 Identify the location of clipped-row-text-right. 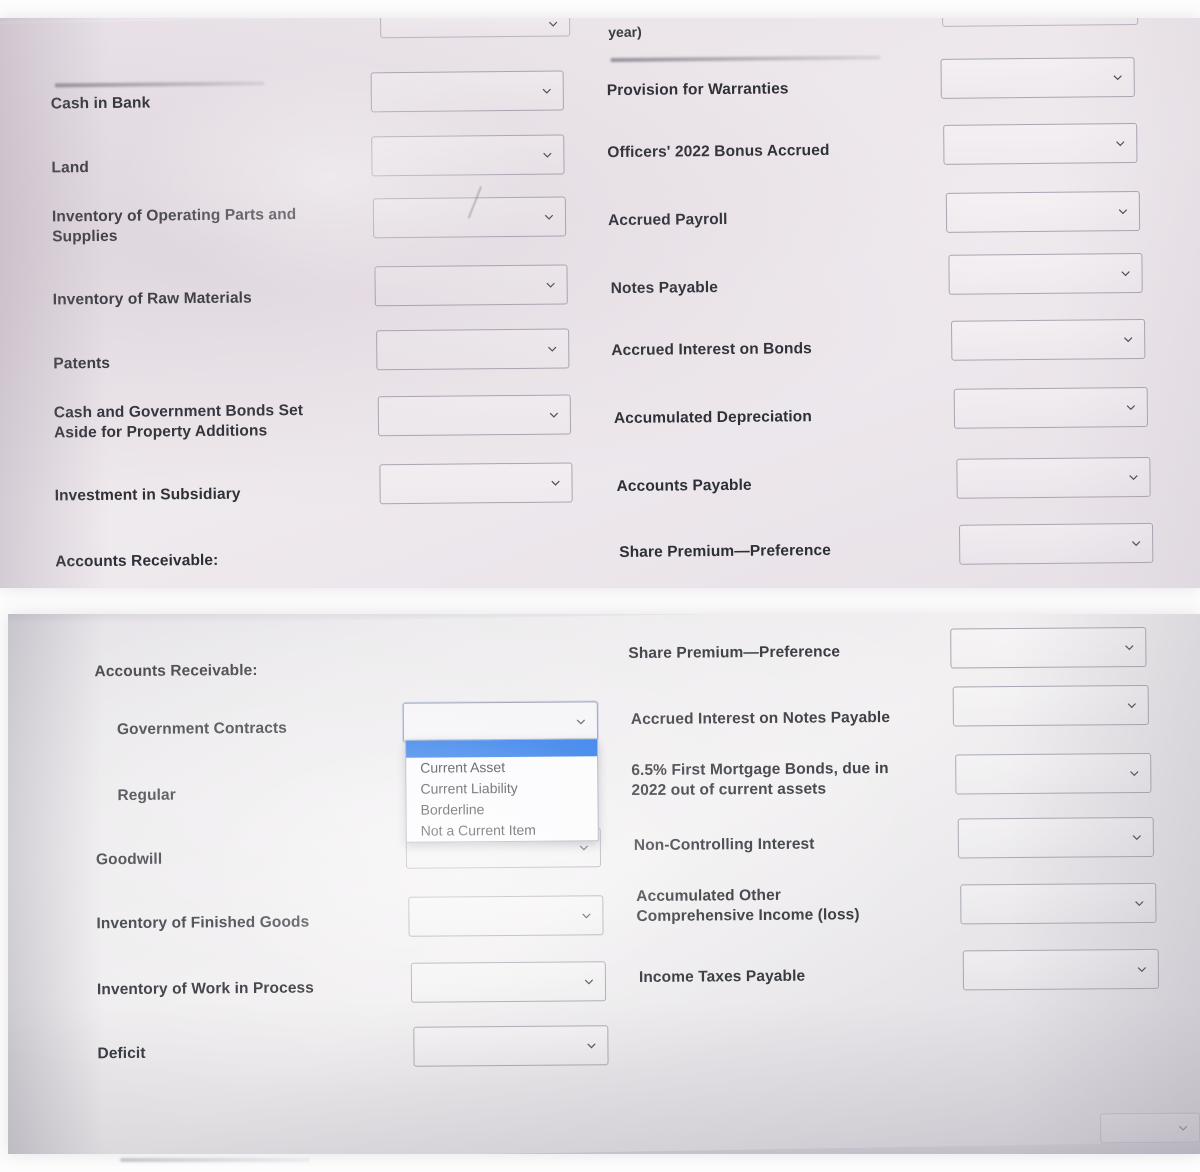
(745, 59).